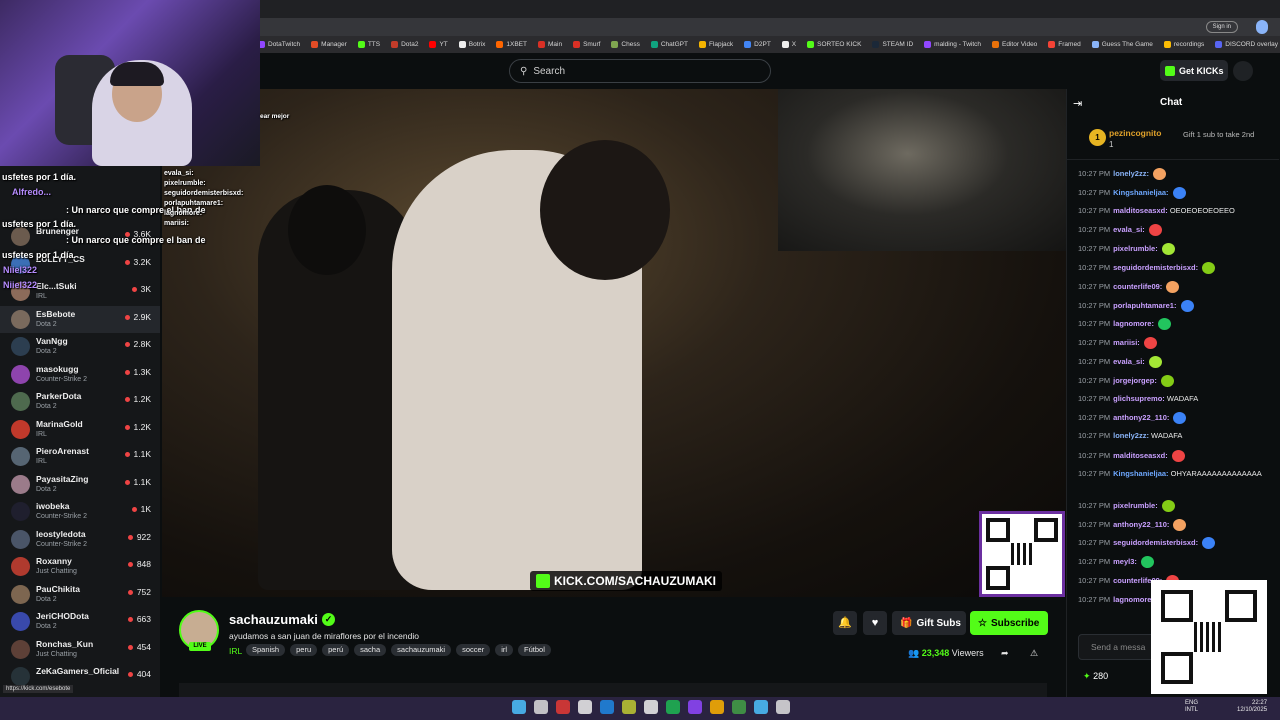 The image size is (1280, 720). Describe the element at coordinates (629, 707) in the screenshot. I see `steam-icon` at that location.